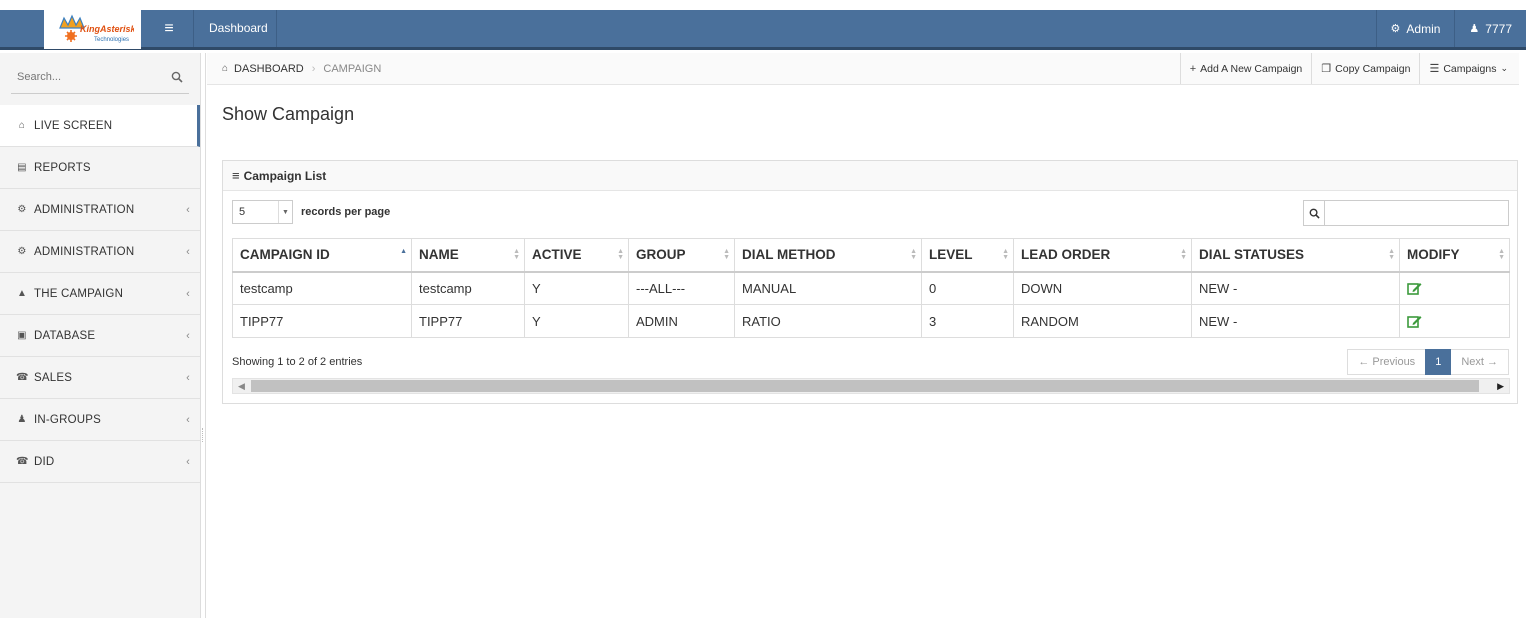 The width and height of the screenshot is (1526, 618). What do you see at coordinates (468, 255) in the screenshot?
I see `column-header-name: NAME ▲ ▼` at bounding box center [468, 255].